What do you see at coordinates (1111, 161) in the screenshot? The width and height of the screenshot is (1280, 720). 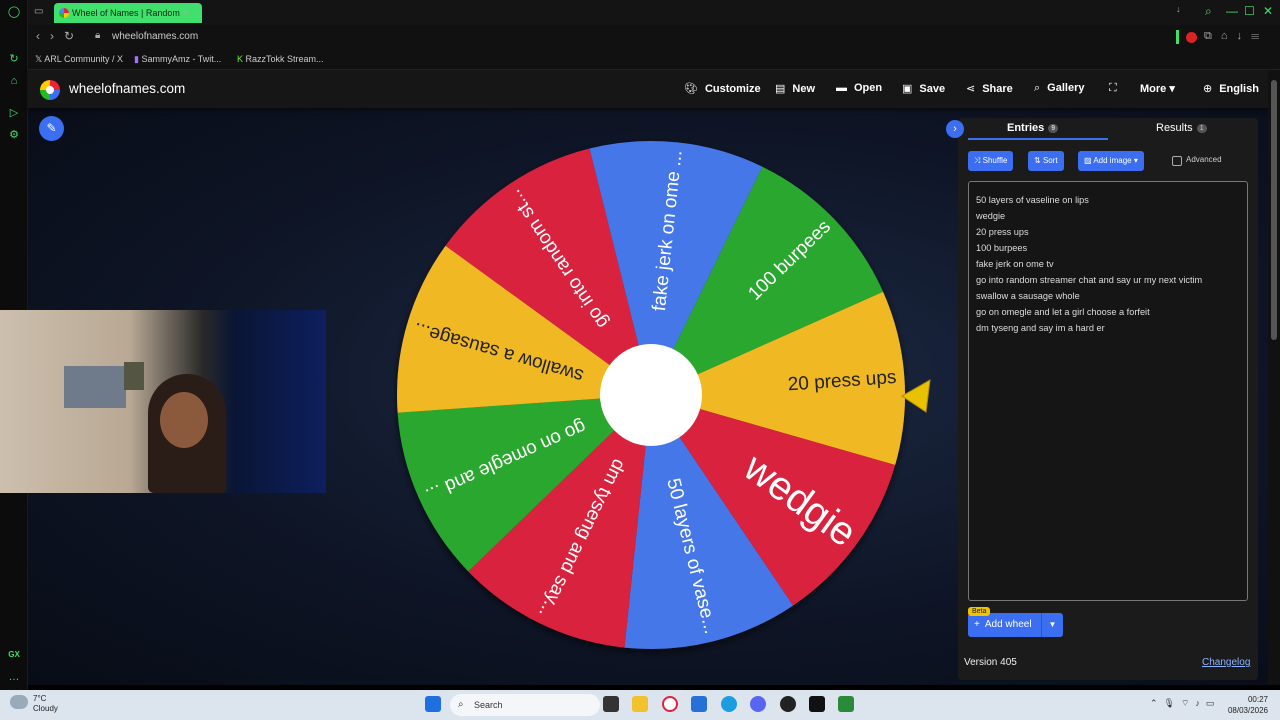 I see `add-image-button: ▨ Add image ▾` at bounding box center [1111, 161].